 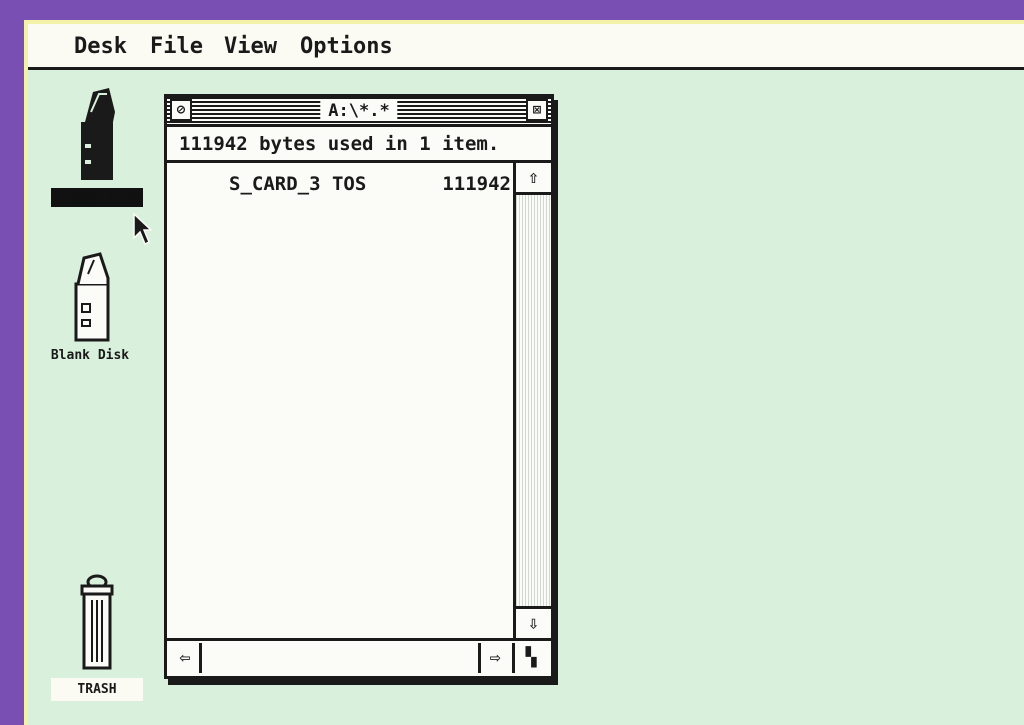 I want to click on window-title-bar: ⊘ A:\*.* ⊠, so click(x=359, y=112).